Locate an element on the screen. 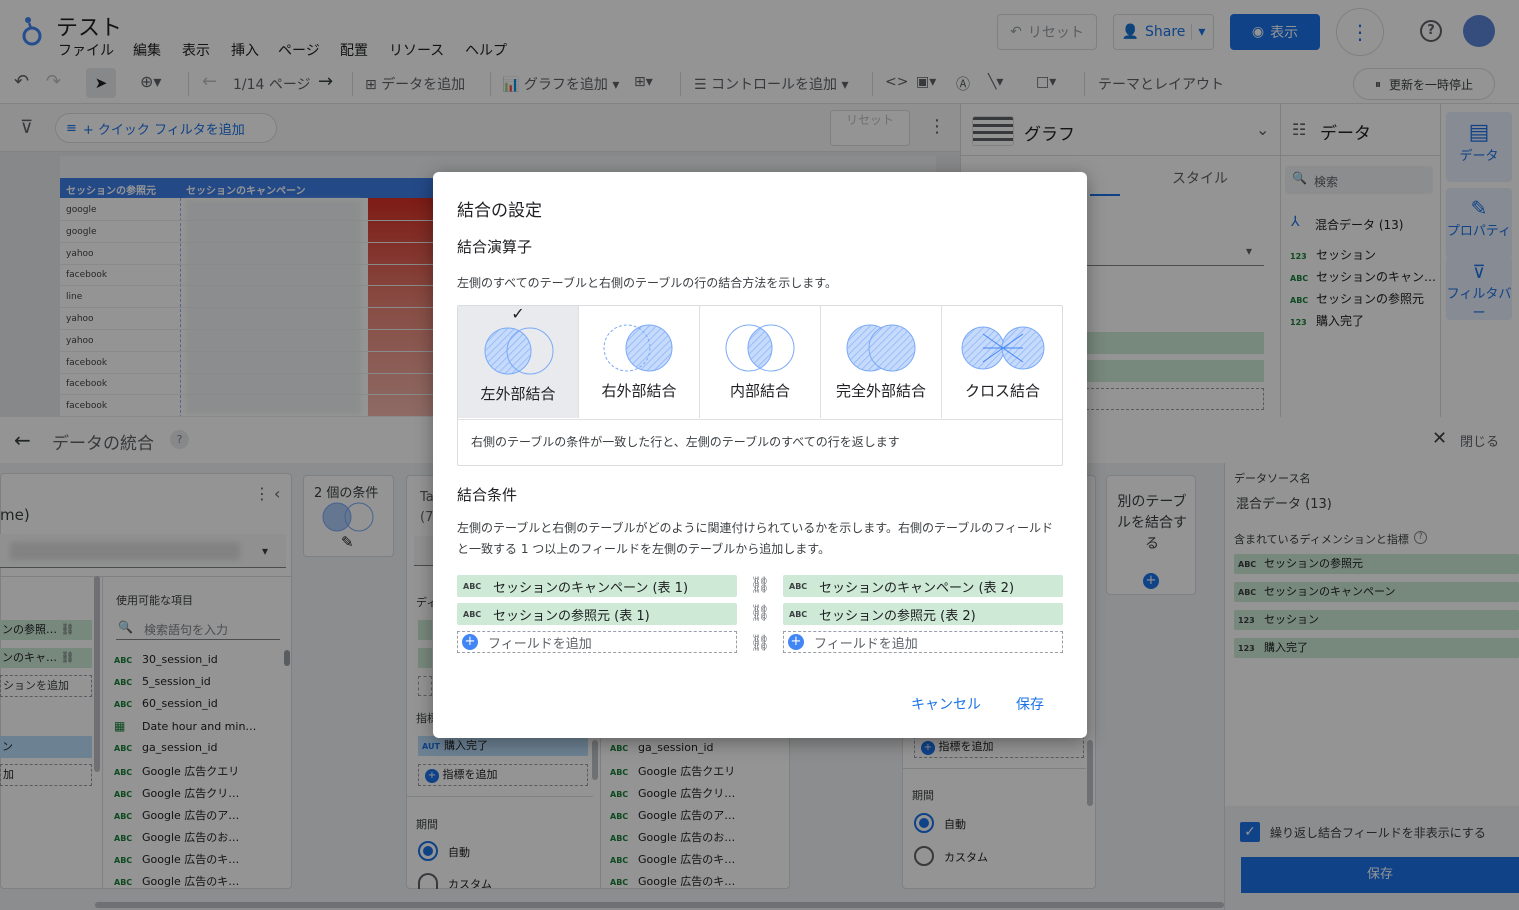 This screenshot has height=910, width=1519. right-condition-field: ABC セッションの参照元 (表 2) is located at coordinates (923, 614).